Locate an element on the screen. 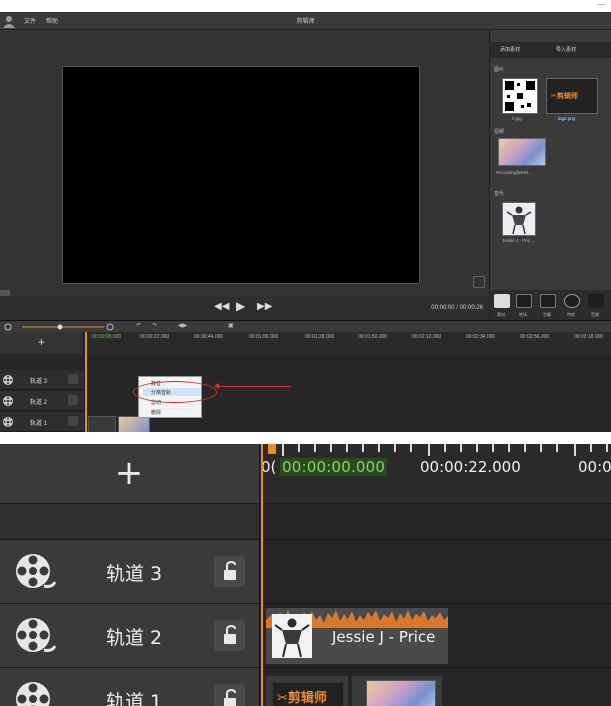 Image resolution: width=611 pixels, height=706 pixels. tool-label: 转场 is located at coordinates (523, 314).